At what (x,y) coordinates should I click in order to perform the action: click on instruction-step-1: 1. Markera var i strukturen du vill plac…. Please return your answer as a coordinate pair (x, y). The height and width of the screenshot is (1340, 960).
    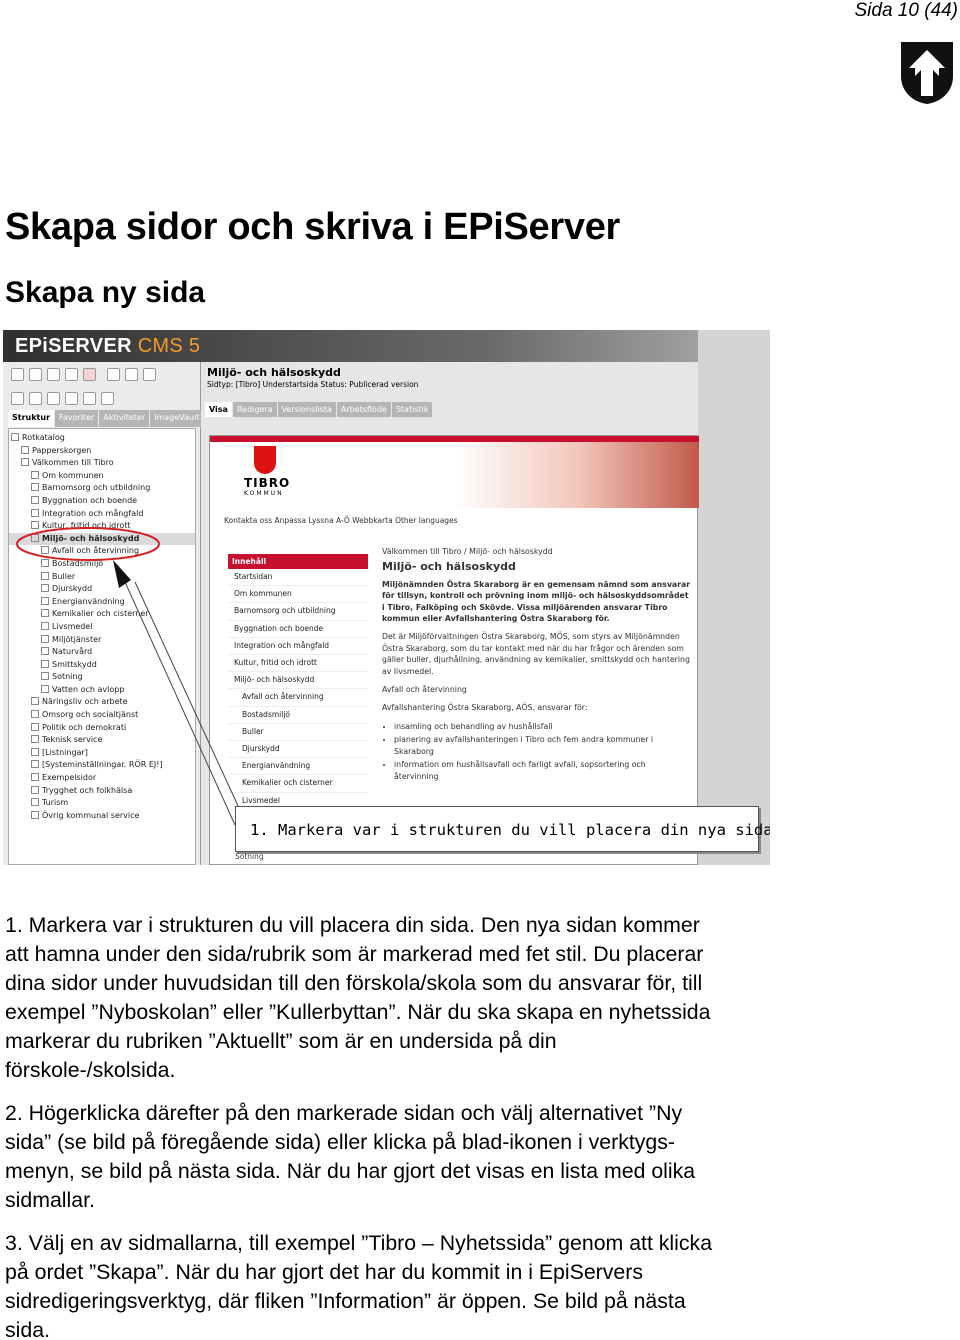
    Looking at the image, I should click on (358, 997).